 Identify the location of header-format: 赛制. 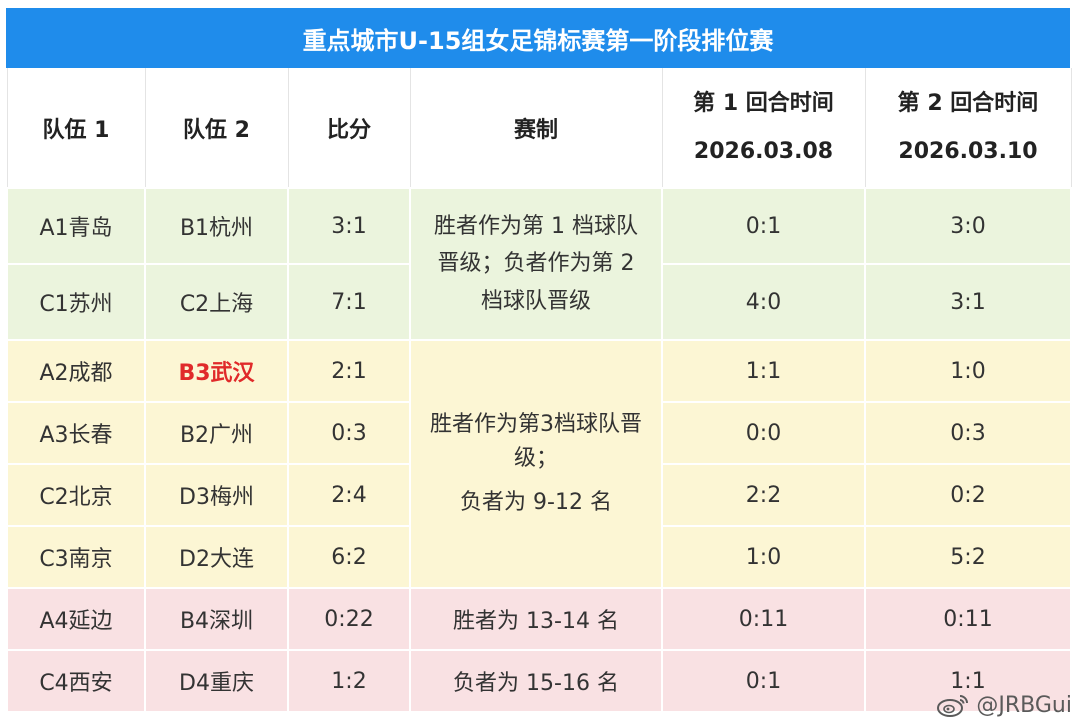
(536, 128).